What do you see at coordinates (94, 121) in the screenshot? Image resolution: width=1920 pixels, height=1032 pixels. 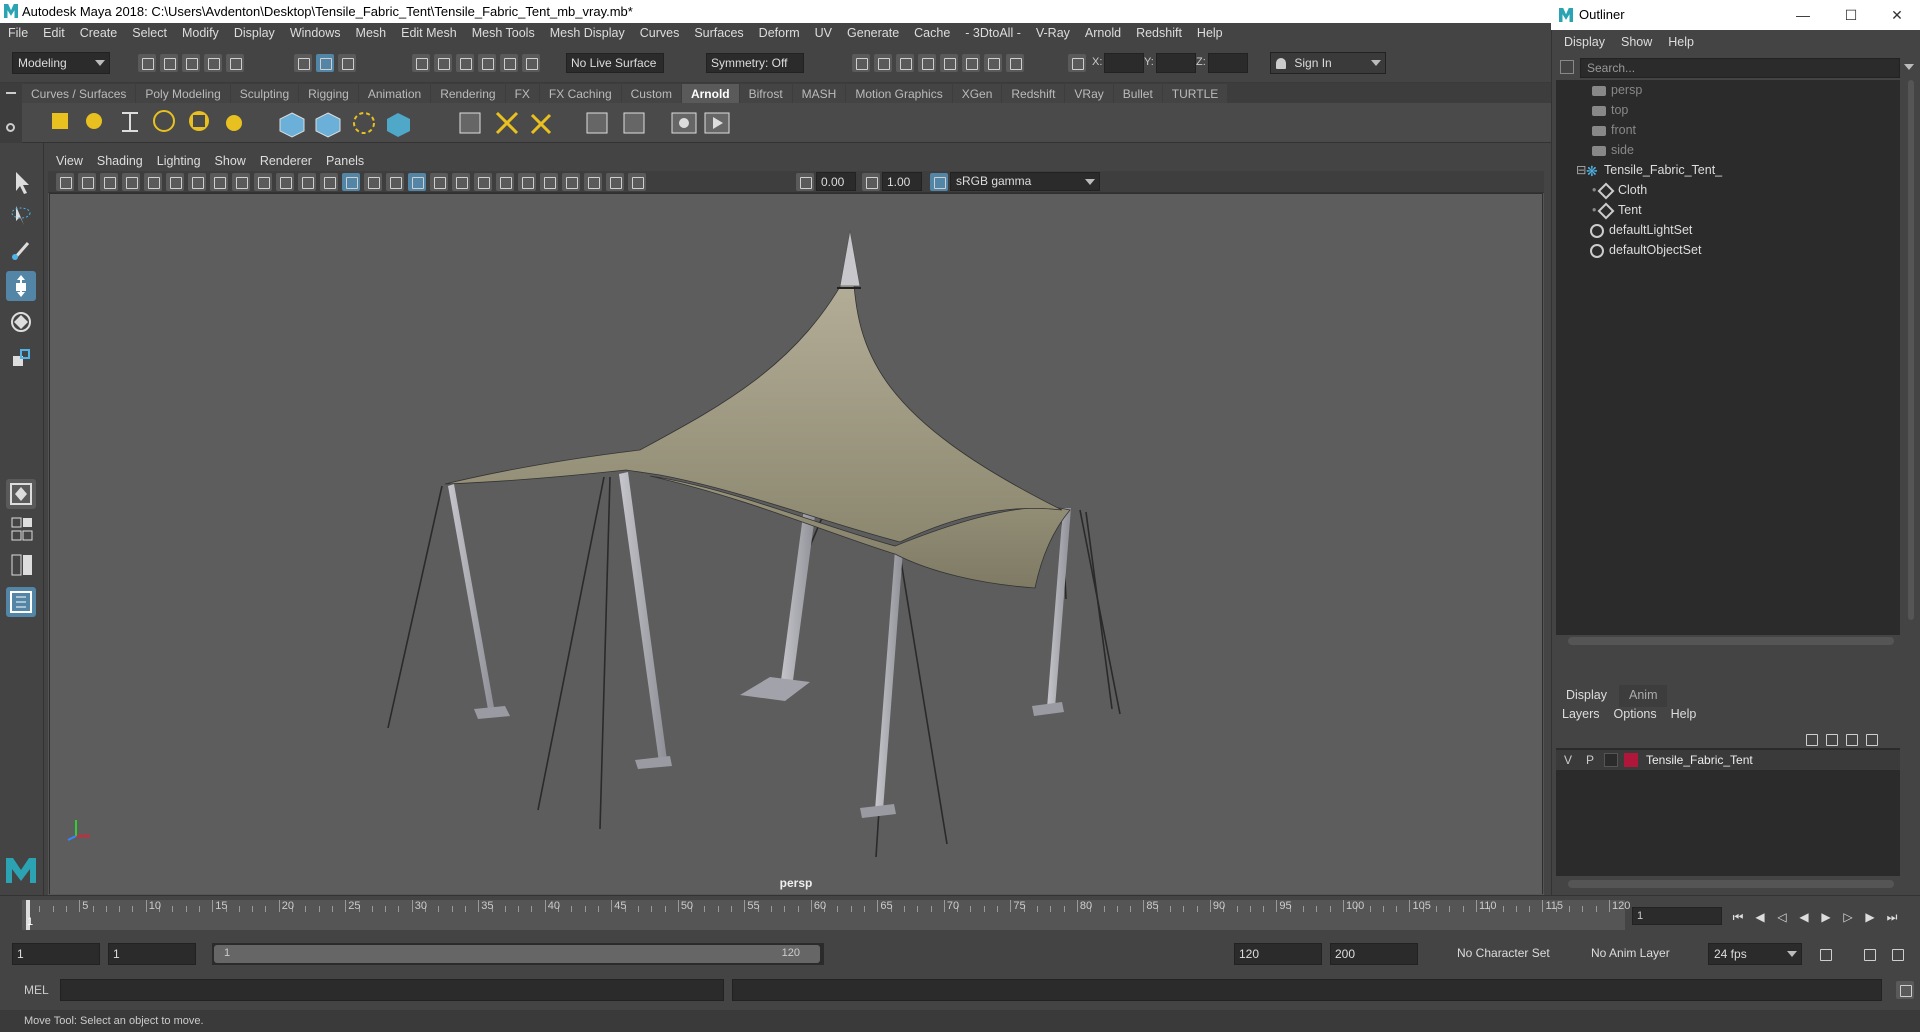 I see `mesh-light-icon` at bounding box center [94, 121].